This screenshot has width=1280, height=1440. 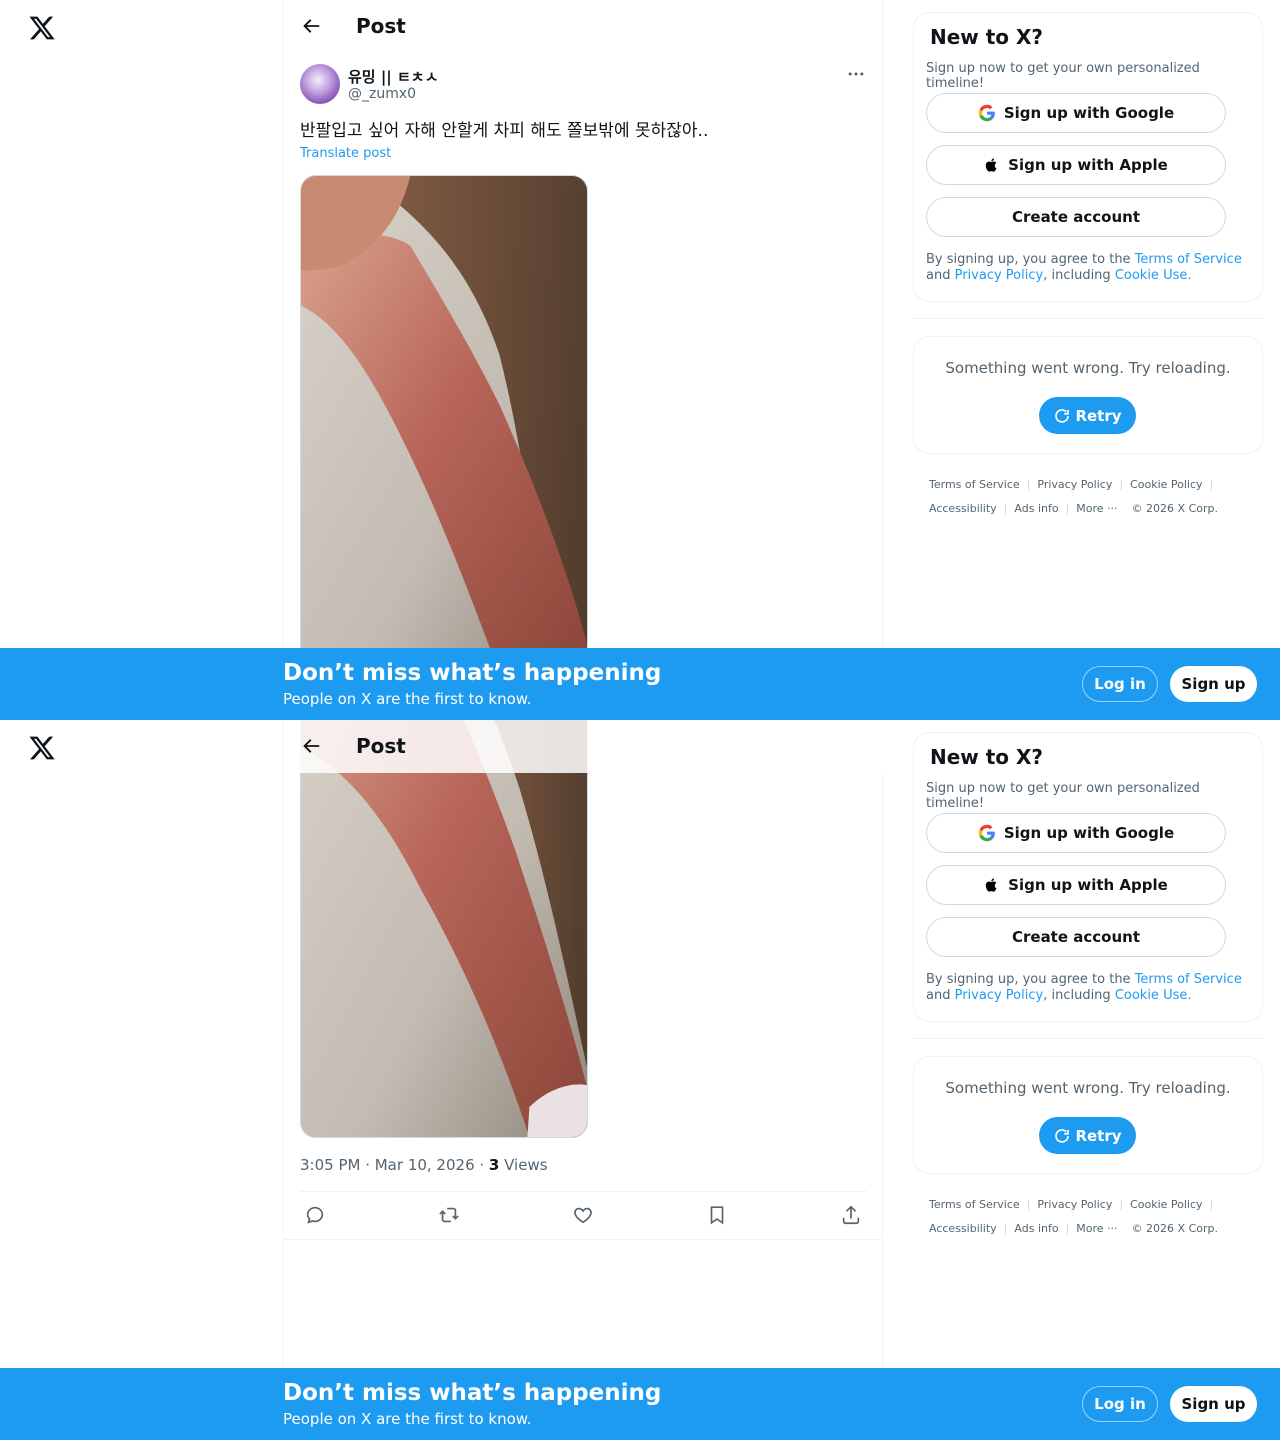 What do you see at coordinates (449, 1215) in the screenshot?
I see `repost-icon` at bounding box center [449, 1215].